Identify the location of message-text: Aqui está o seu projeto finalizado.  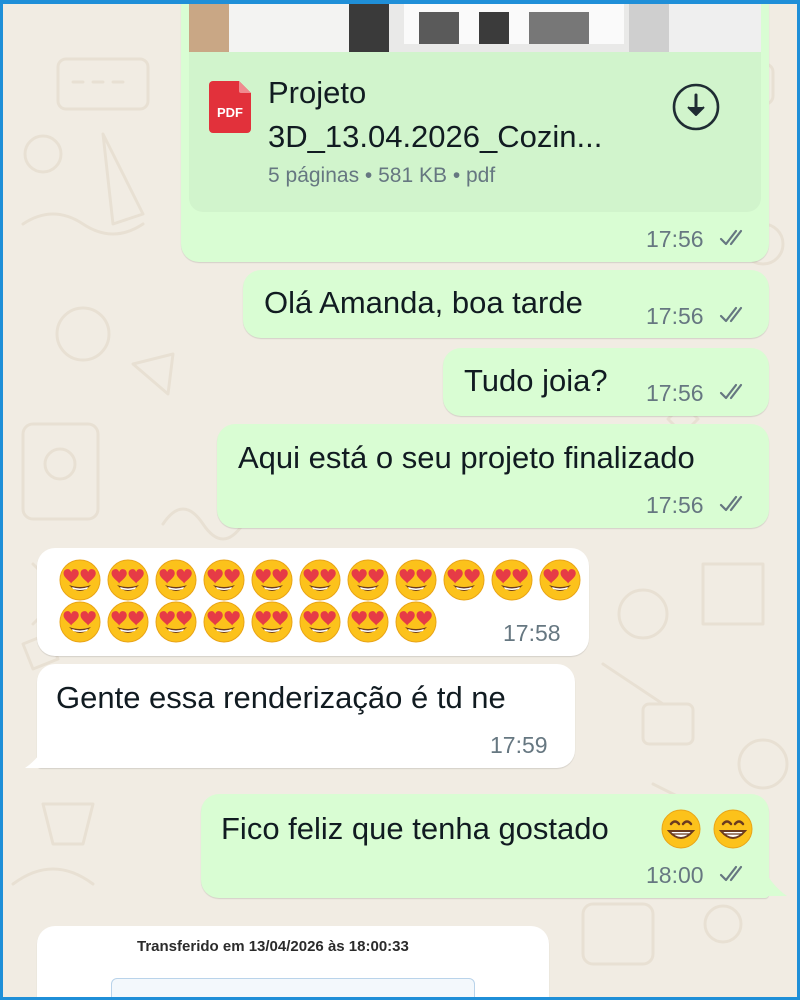
(466, 457).